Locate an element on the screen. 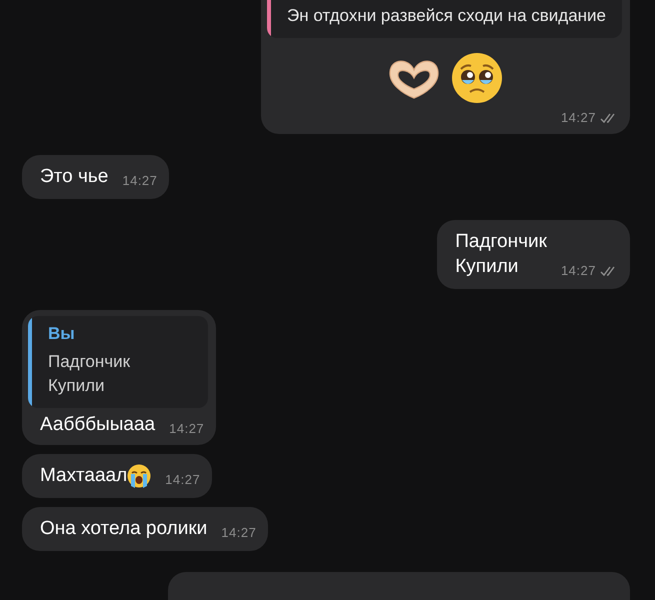 The image size is (655, 600). reply-quote: Эн отдохни развейся сходи на свидание is located at coordinates (444, 19).